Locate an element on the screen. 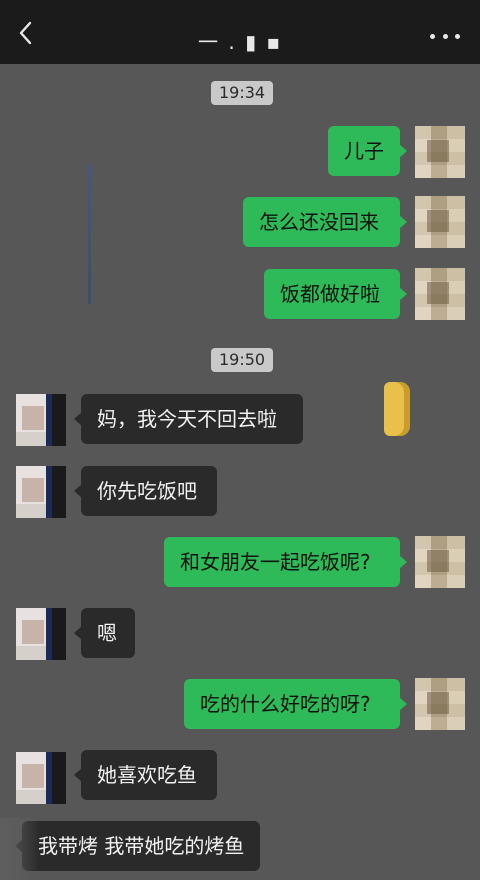  message-bubble: 嗯 is located at coordinates (104, 633).